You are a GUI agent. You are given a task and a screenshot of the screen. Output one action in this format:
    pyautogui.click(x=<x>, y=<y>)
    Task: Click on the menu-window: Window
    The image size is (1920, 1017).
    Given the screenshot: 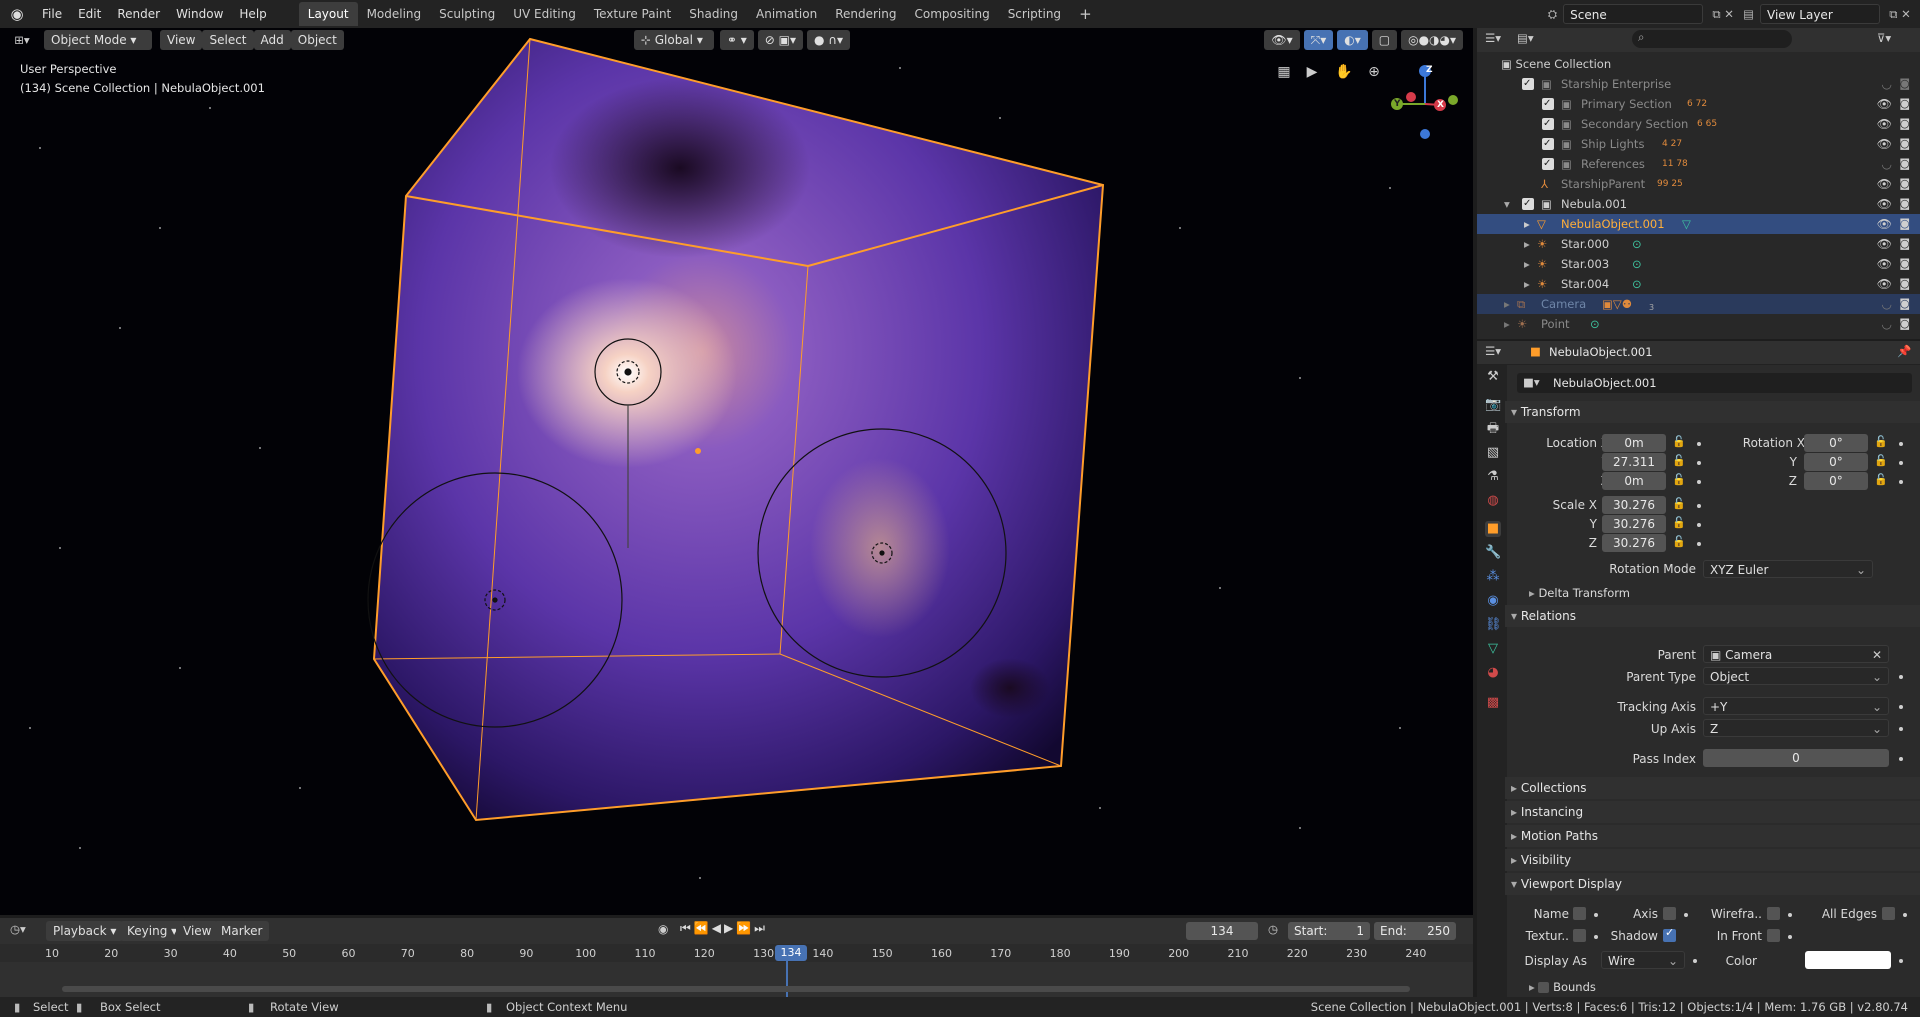 What is the action you would take?
    pyautogui.click(x=199, y=14)
    